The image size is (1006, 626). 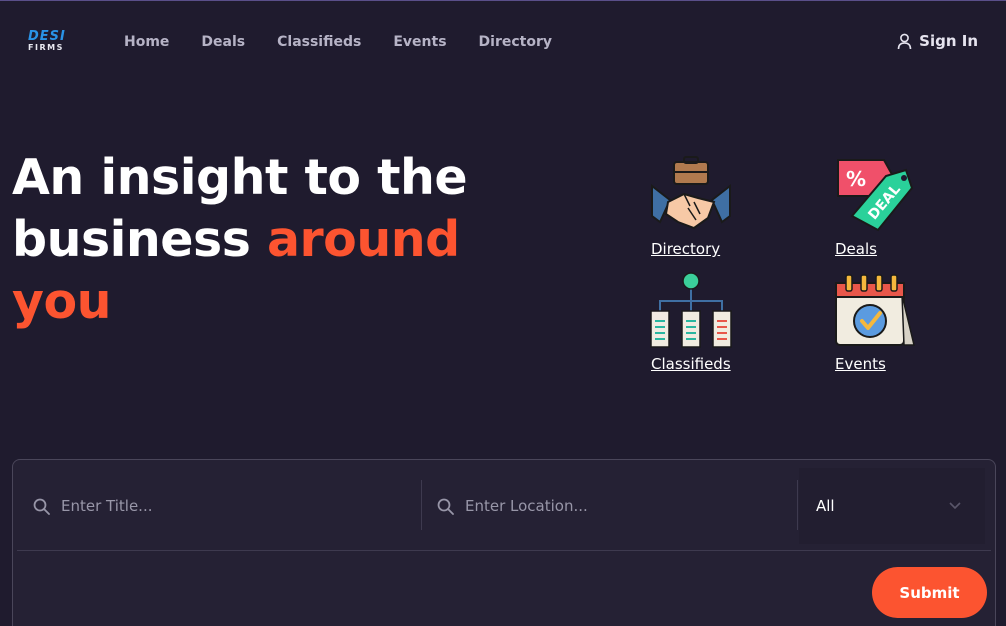 I want to click on category-select-value: All, so click(x=825, y=506).